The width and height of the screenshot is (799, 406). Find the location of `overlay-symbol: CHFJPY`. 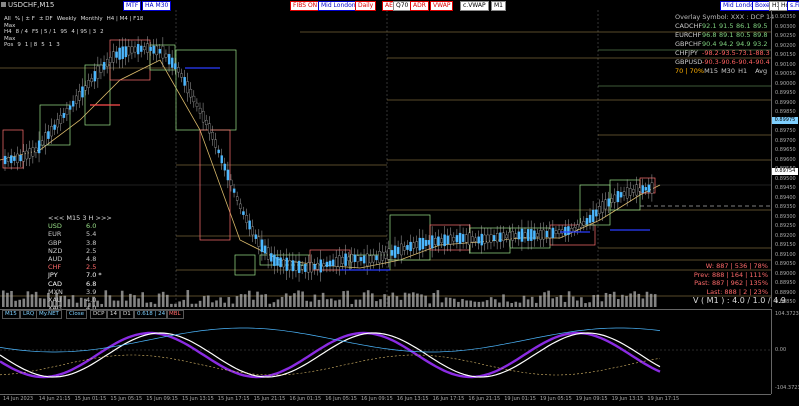

overlay-symbol: CHFJPY is located at coordinates (688, 53).